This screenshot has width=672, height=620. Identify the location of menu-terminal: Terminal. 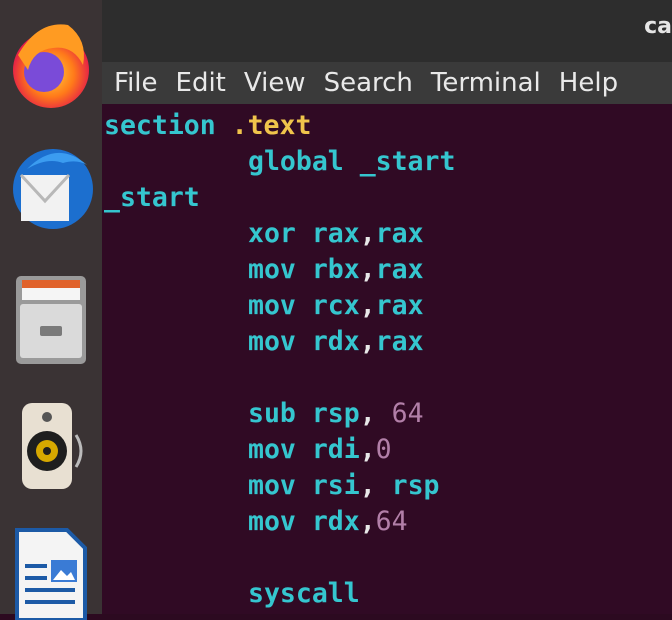
(486, 83).